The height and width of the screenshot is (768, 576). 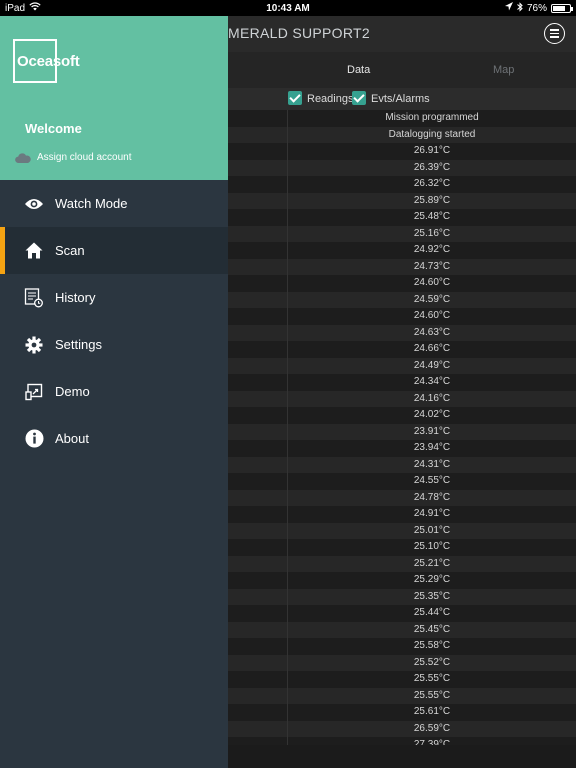 I want to click on nav-item-watch-mode: Watch Mode, so click(x=114, y=203).